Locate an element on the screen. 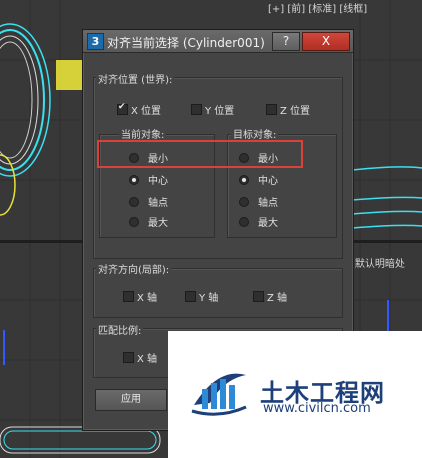  current-maximum-label: 最大 is located at coordinates (158, 223).